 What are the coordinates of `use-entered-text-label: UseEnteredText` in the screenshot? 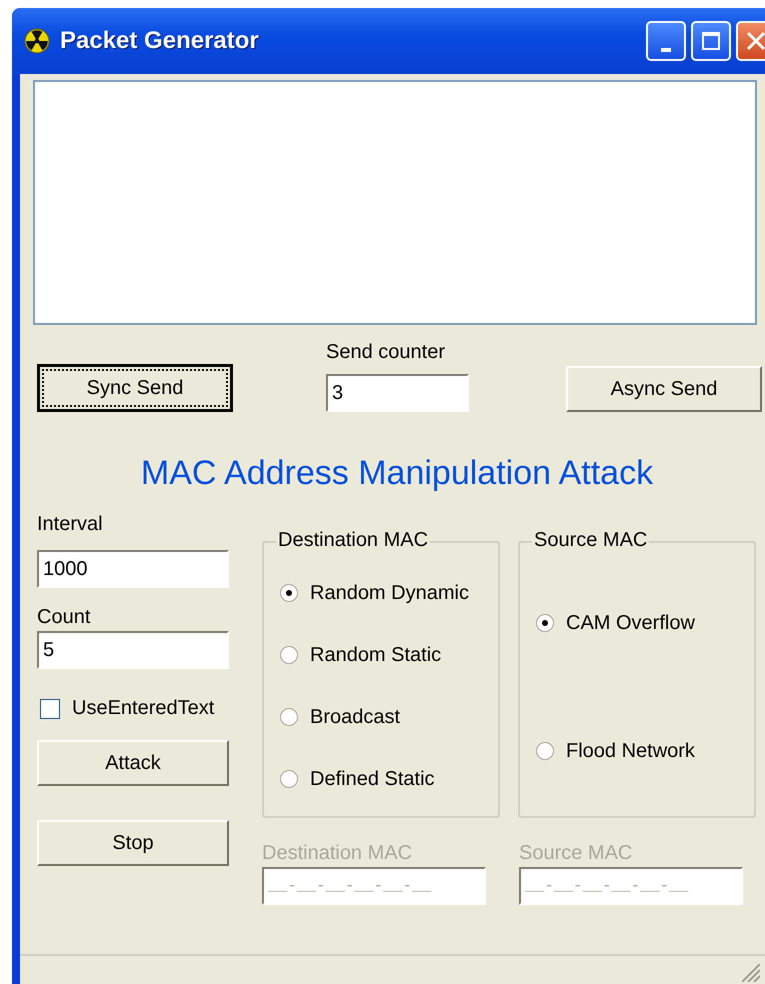 It's located at (143, 708).